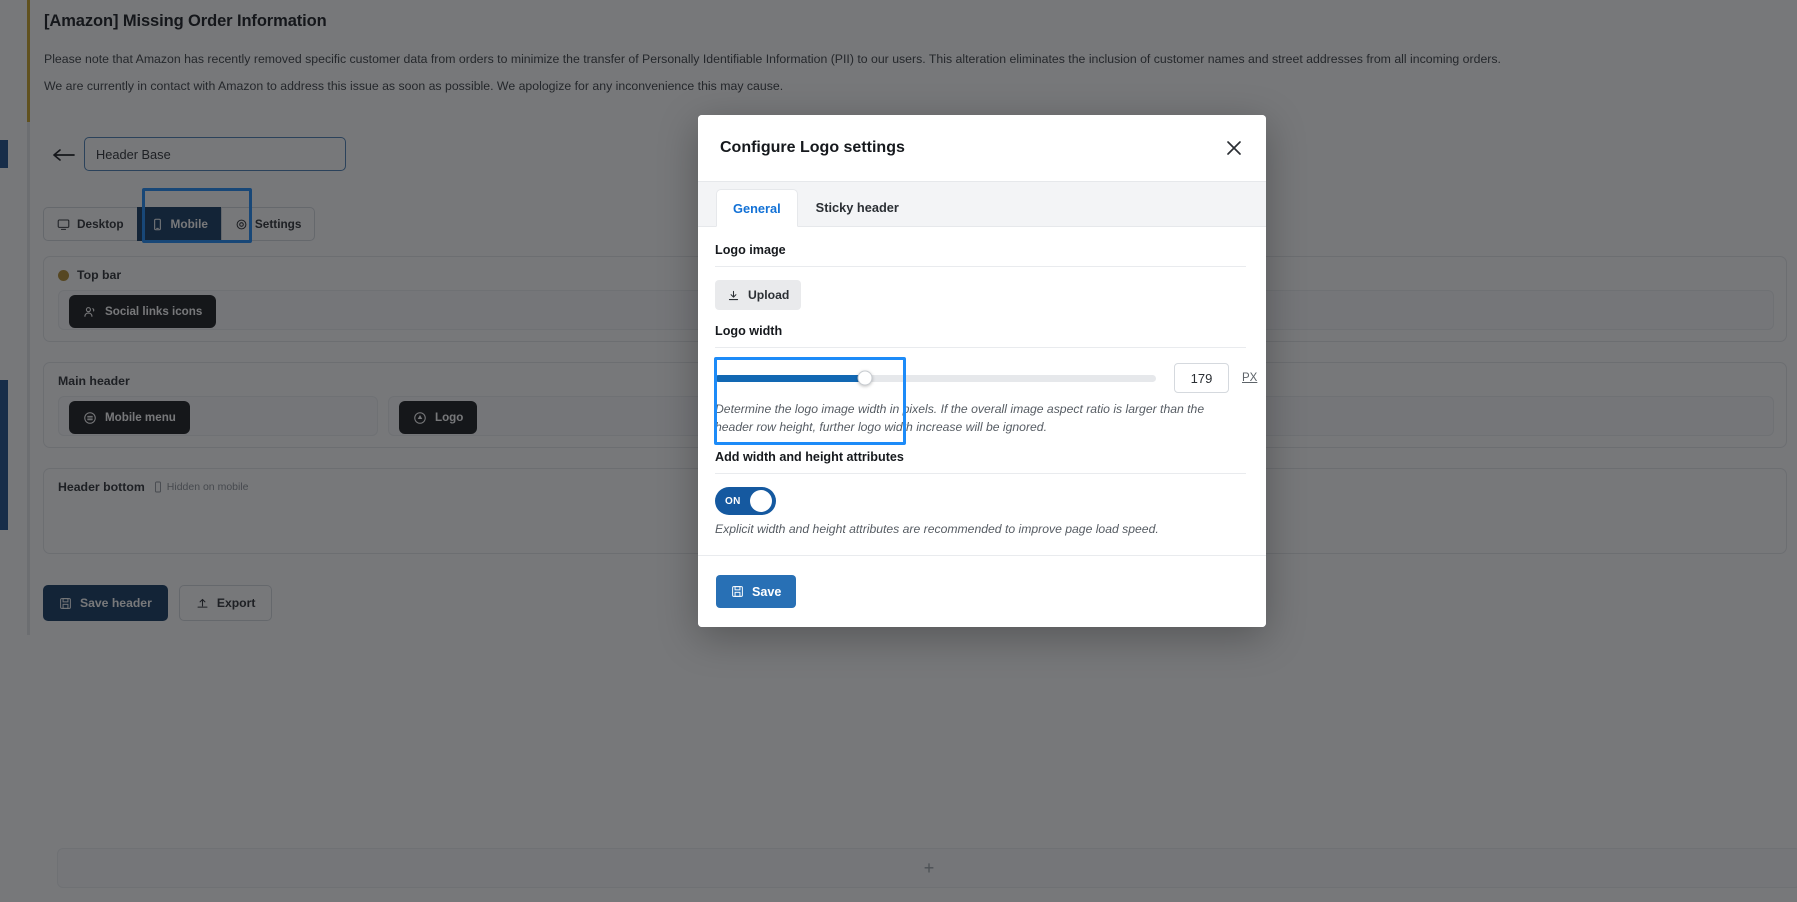 Image resolution: width=1797 pixels, height=902 pixels. I want to click on save-label: Save, so click(767, 591).